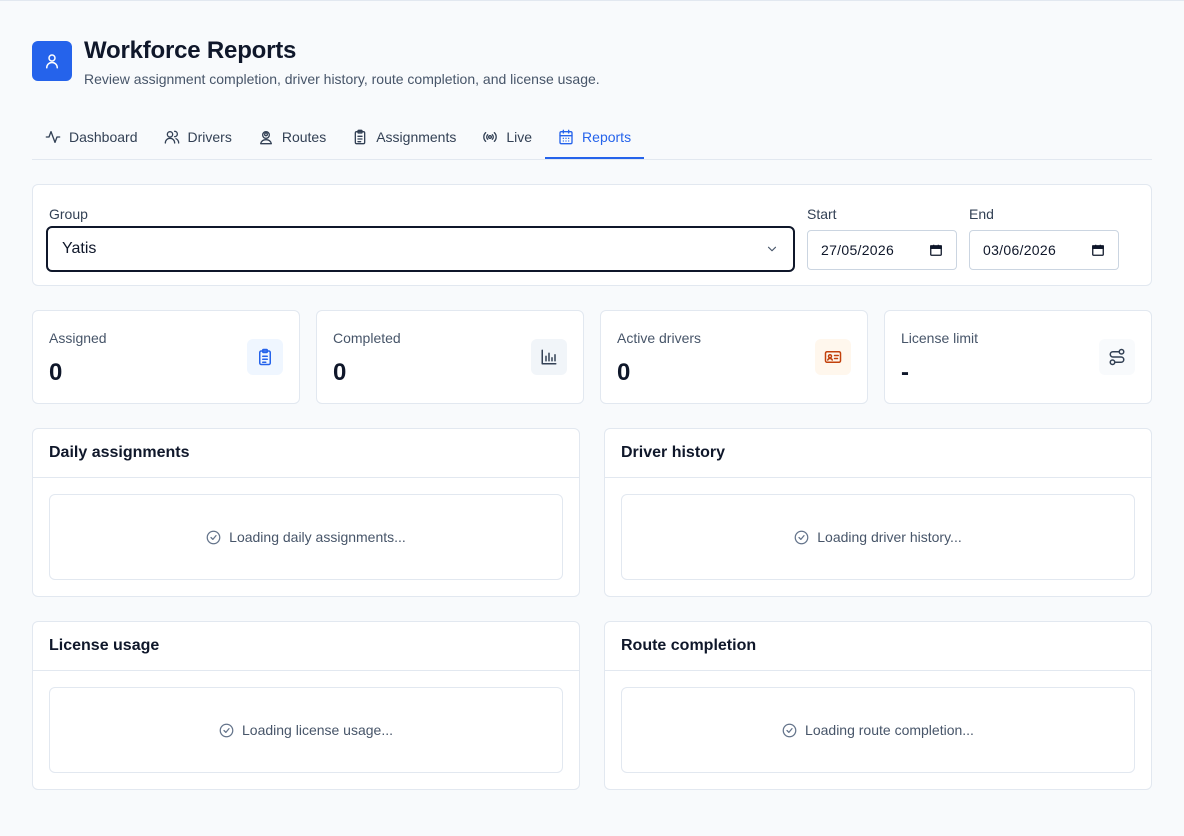  Describe the element at coordinates (53, 136) in the screenshot. I see `activity-icon` at that location.